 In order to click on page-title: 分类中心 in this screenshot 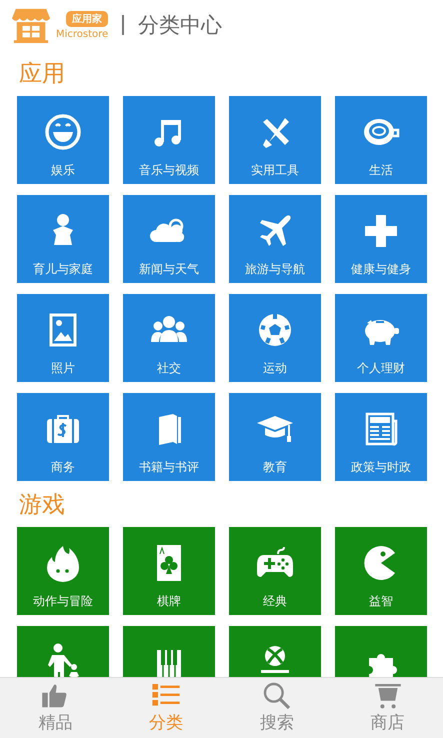, I will do `click(180, 25)`.